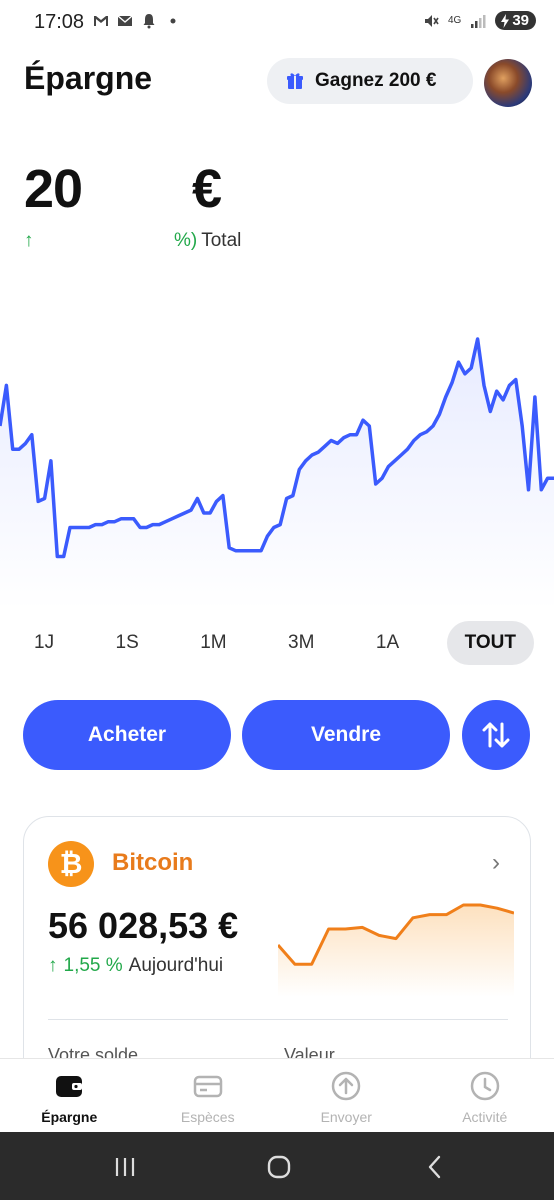 This screenshot has width=554, height=1200. I want to click on recent-apps-icon, so click(125, 1167).